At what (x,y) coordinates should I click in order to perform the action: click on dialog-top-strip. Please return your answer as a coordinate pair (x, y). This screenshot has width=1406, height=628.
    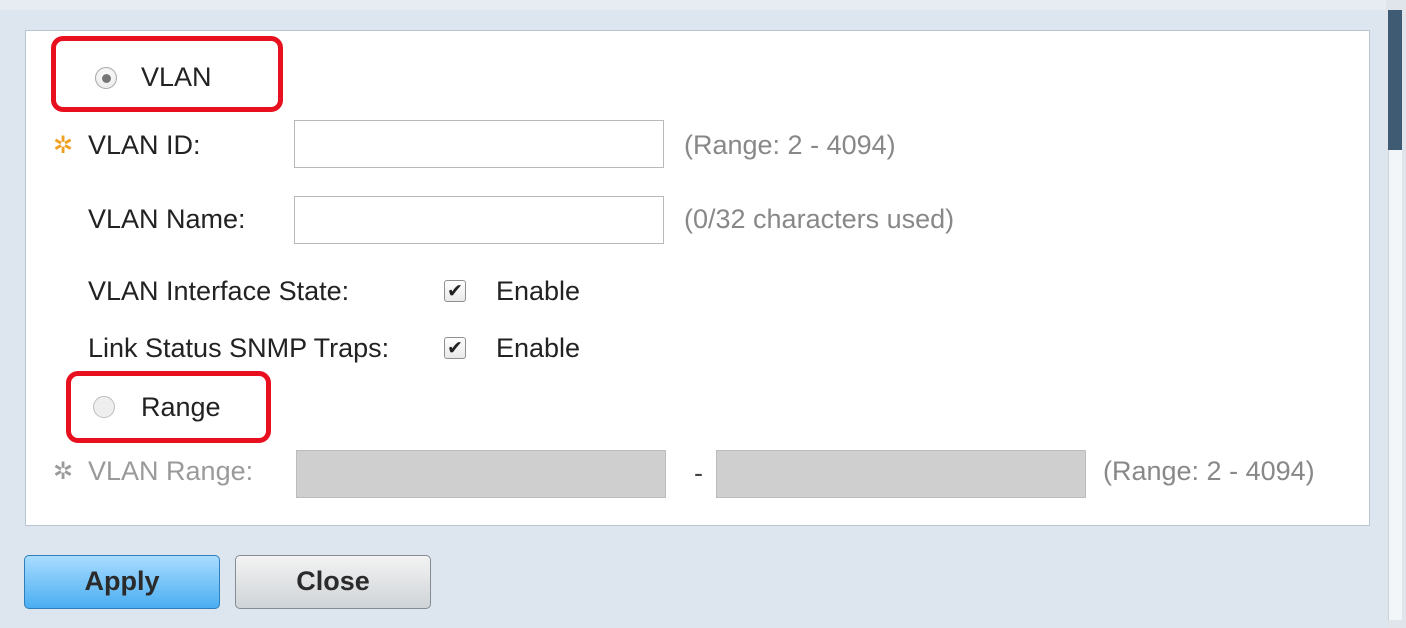
    Looking at the image, I should click on (703, 5).